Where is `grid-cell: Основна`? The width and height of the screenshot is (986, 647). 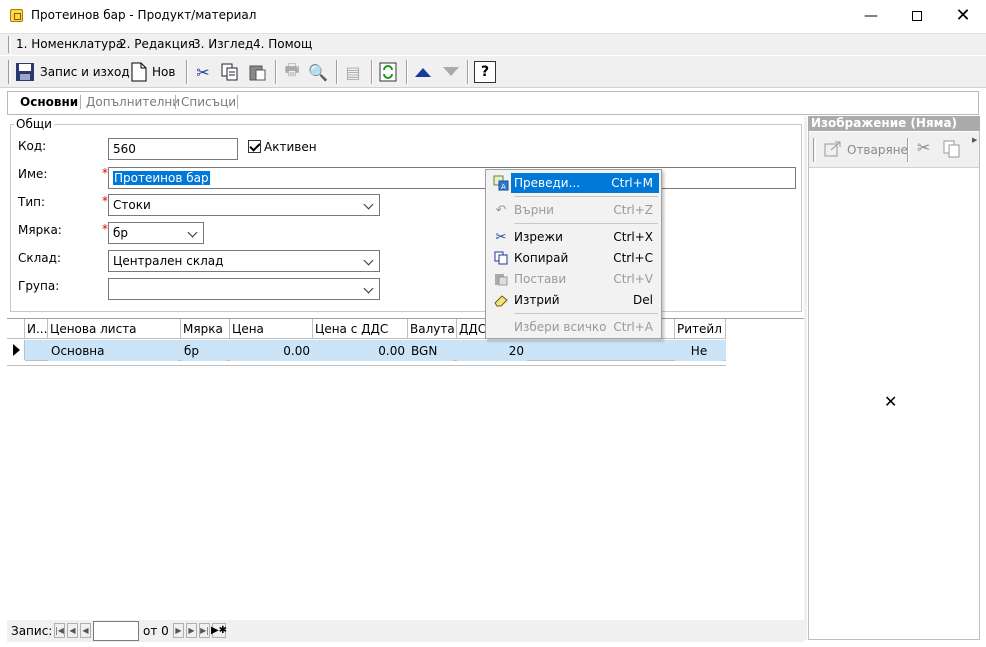
grid-cell: Основна is located at coordinates (113, 351).